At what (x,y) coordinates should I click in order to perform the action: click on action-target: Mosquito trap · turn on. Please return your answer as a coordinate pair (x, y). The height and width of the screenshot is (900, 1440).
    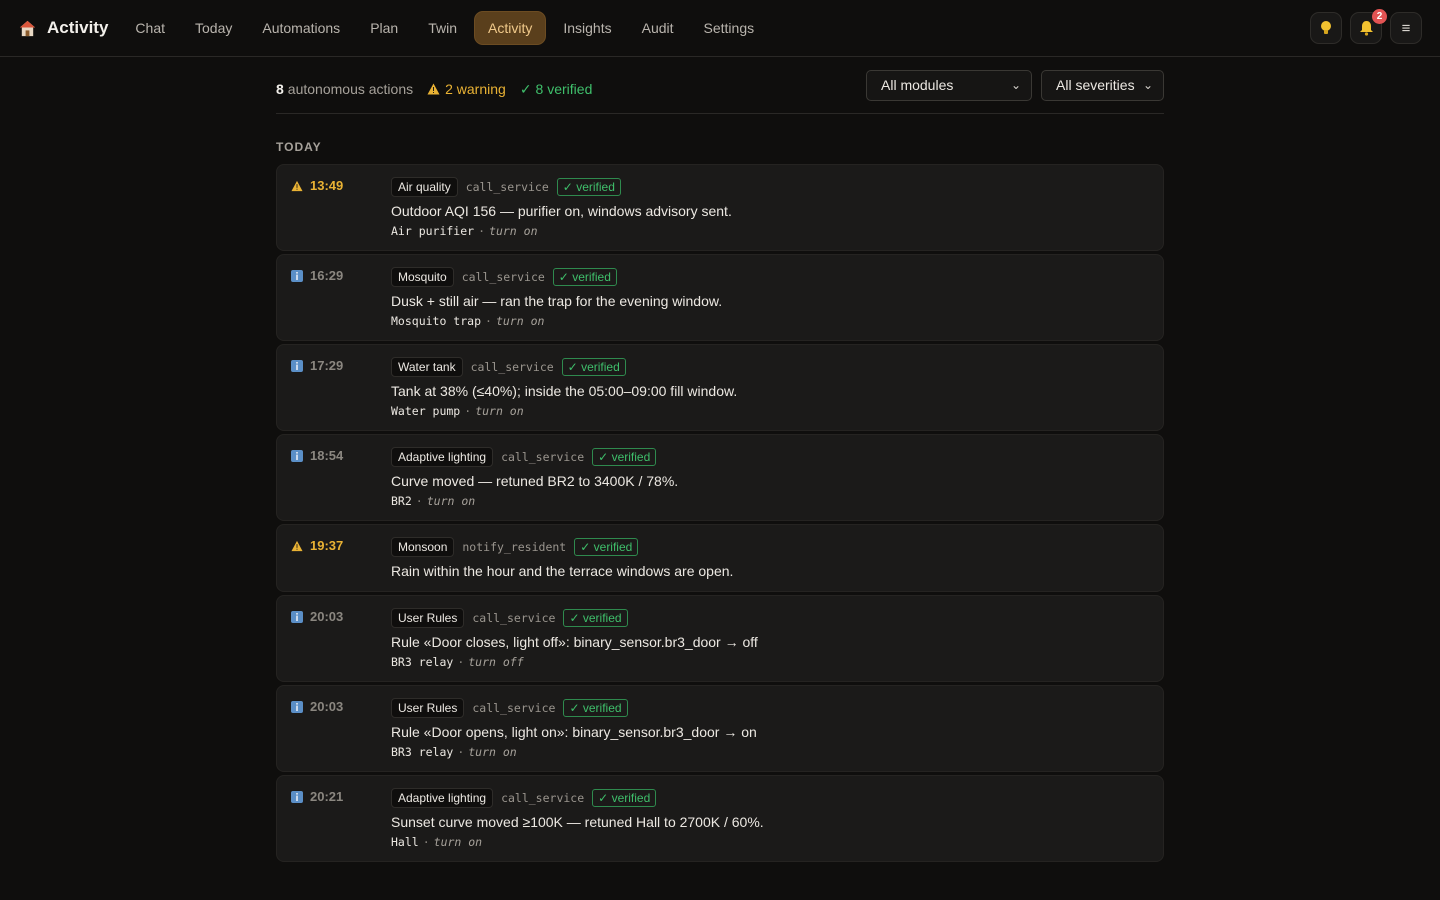
    Looking at the image, I should click on (770, 321).